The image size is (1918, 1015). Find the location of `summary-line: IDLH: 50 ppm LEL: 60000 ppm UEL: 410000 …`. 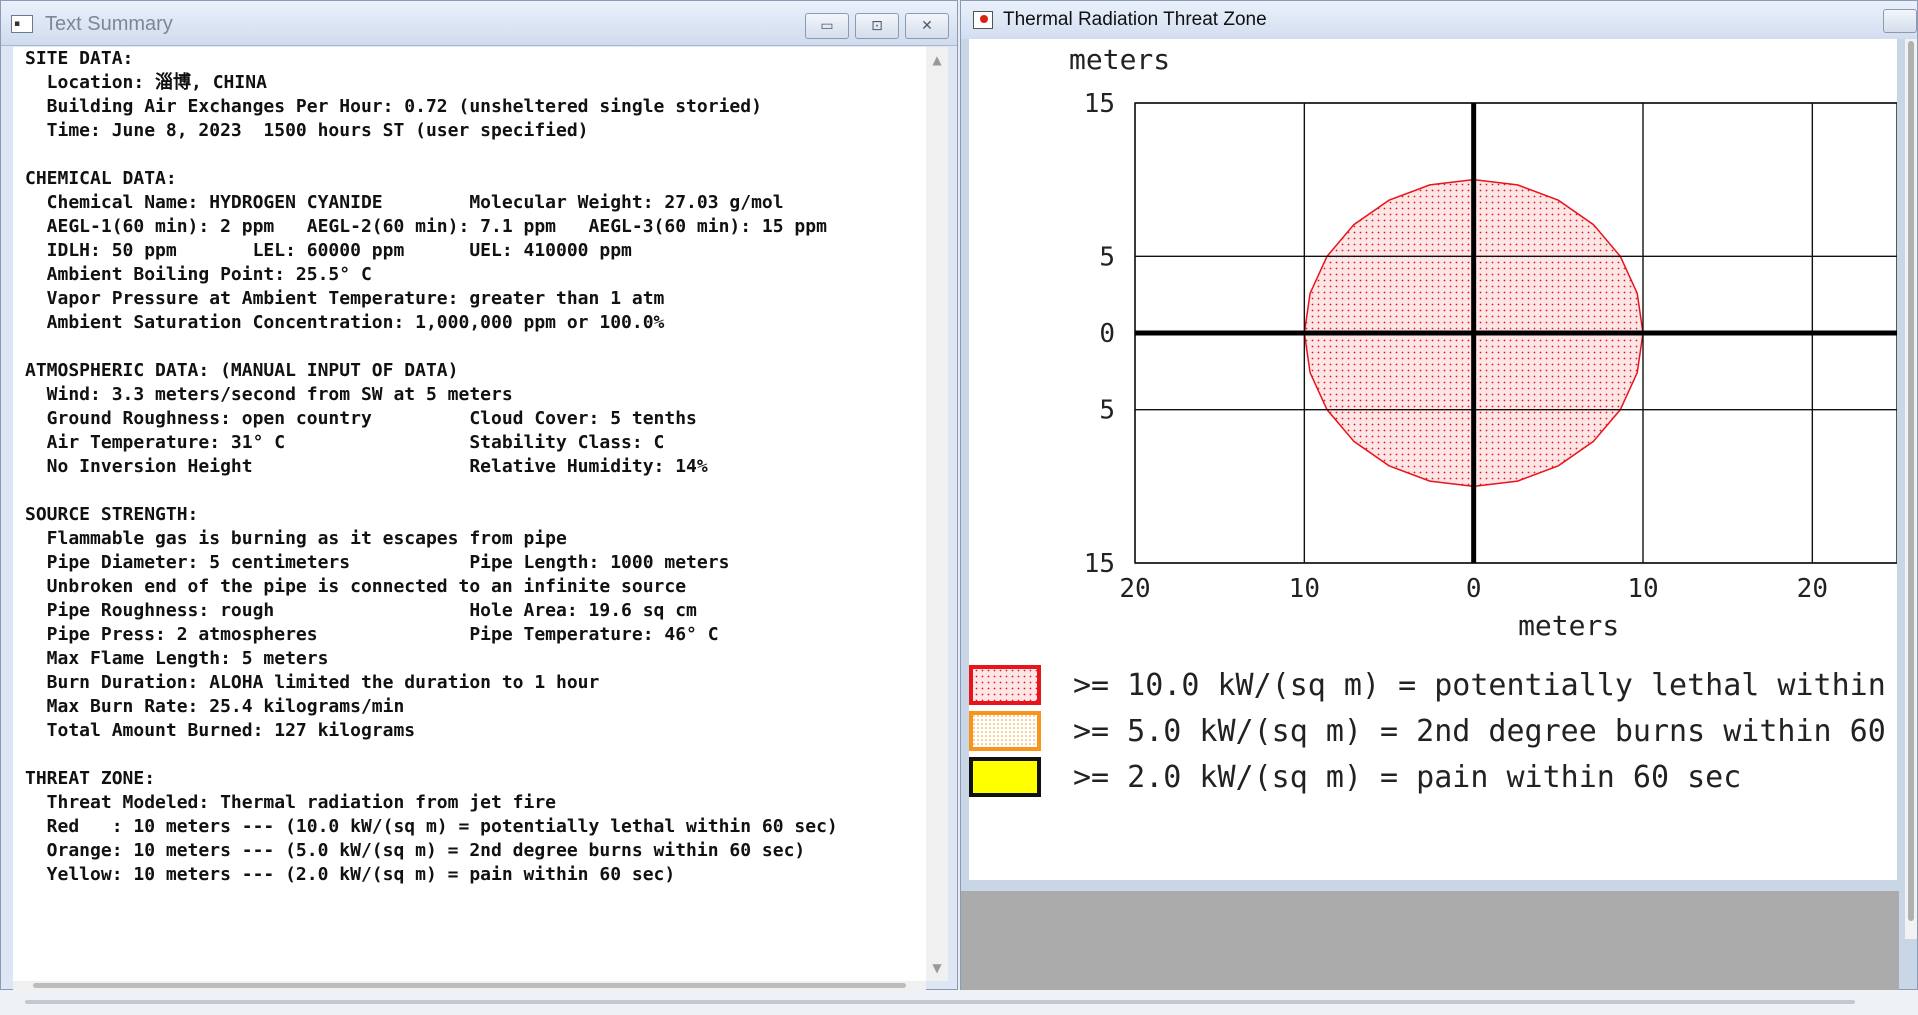

summary-line: IDLH: 50 ppm LEL: 60000 ppm UEL: 410000 … is located at coordinates (328, 250).